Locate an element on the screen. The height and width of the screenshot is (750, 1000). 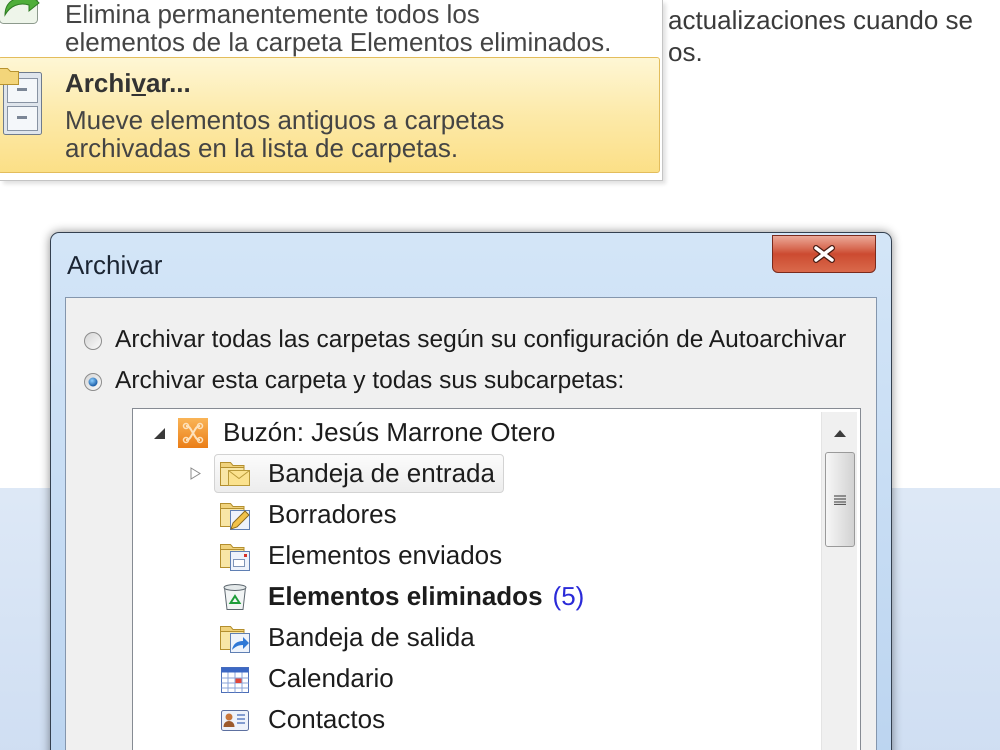
radio-label: Archivar todas las carpetas según su configuración de Autoarchivar is located at coordinates (480, 340).